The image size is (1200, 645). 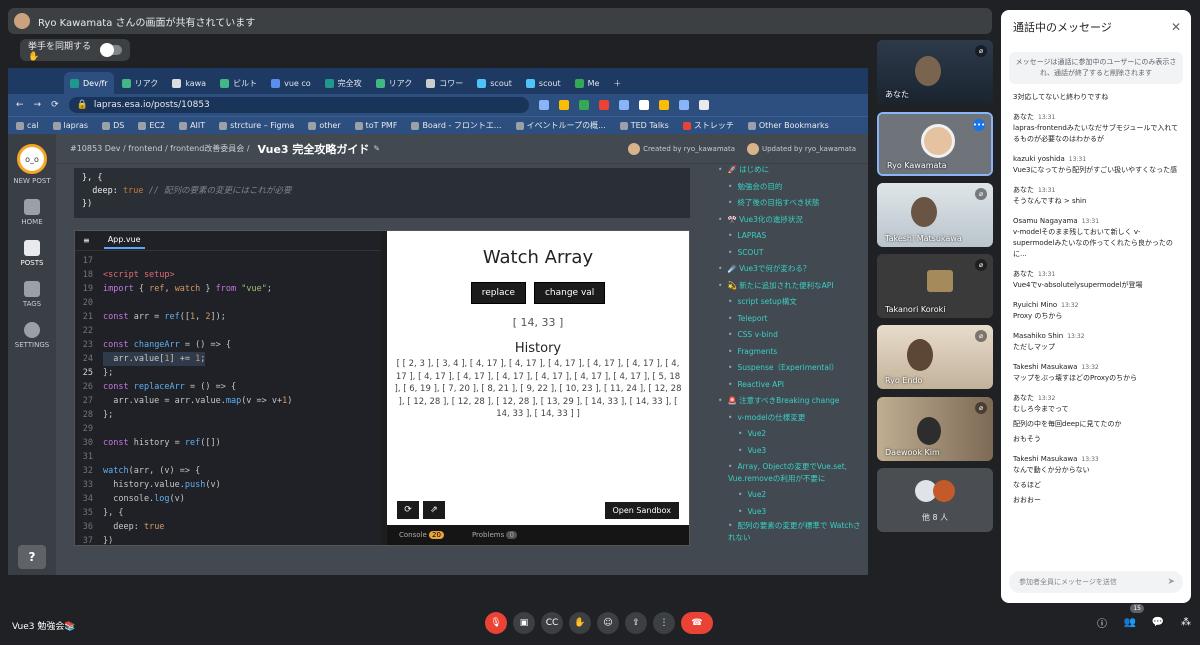 What do you see at coordinates (782, 187) in the screenshot?
I see `toc-item: 勉強会の目的` at bounding box center [782, 187].